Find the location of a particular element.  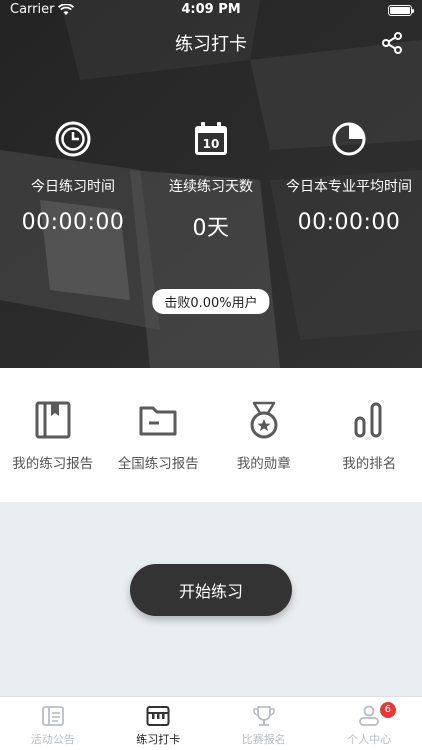

calendar-icon: 10 is located at coordinates (211, 138).